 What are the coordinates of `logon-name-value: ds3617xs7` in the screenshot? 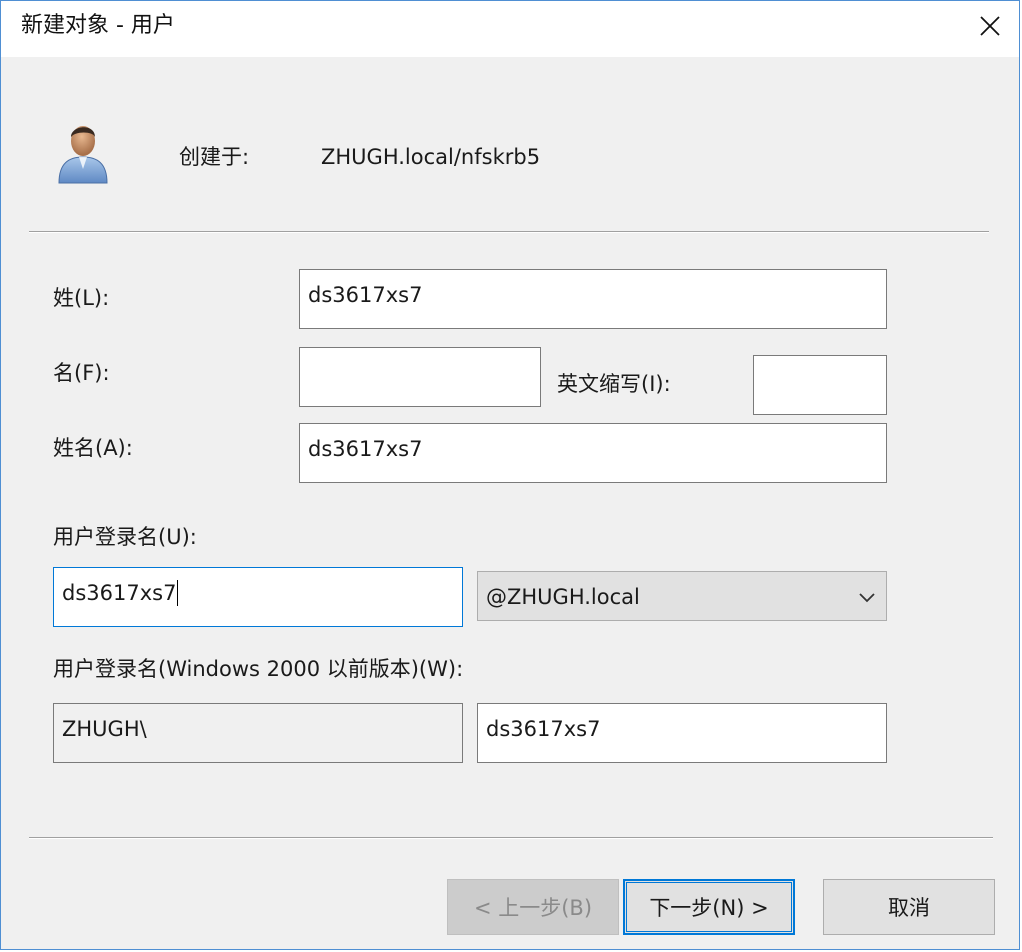 It's located at (119, 593).